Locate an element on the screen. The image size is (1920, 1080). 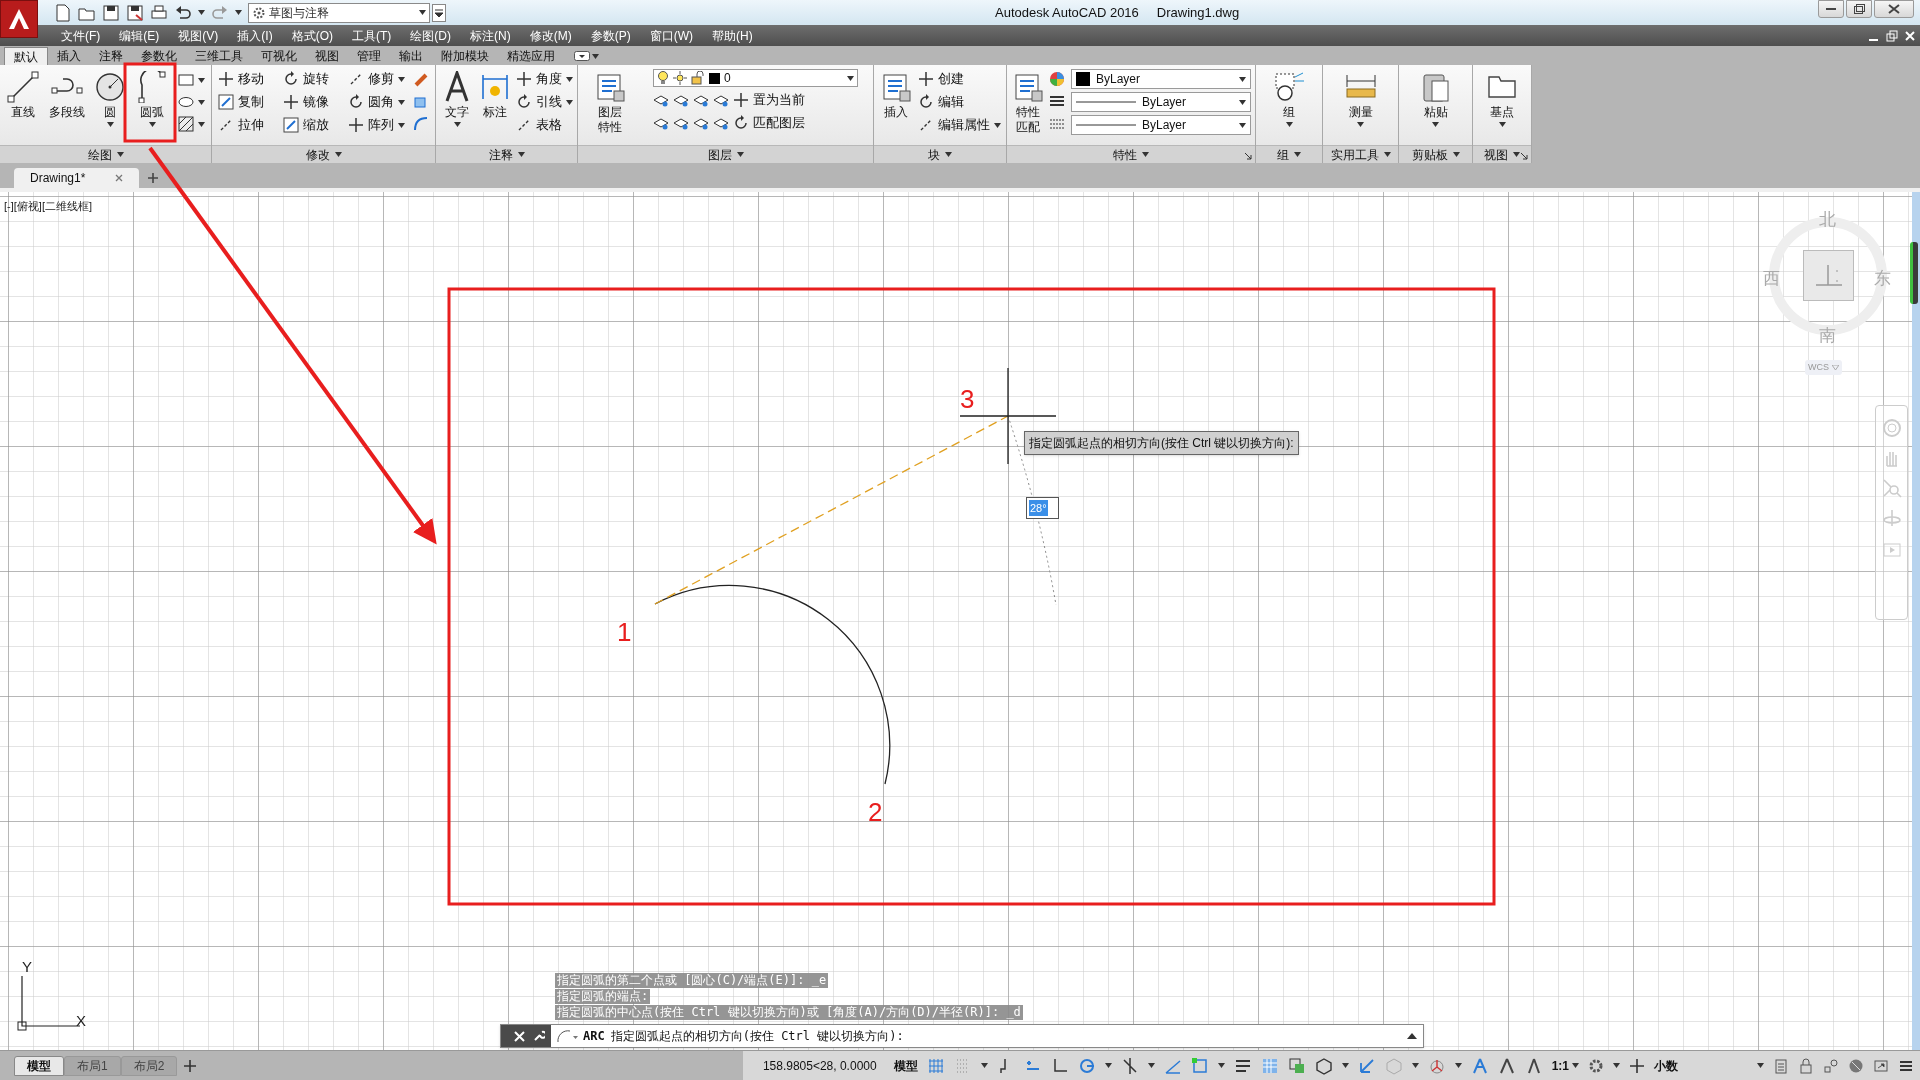
units-dropdown: 小数 is located at coordinates (1709, 1065).